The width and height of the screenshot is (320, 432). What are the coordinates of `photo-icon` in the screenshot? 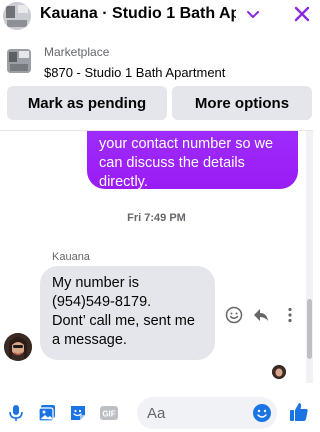 It's located at (47, 413).